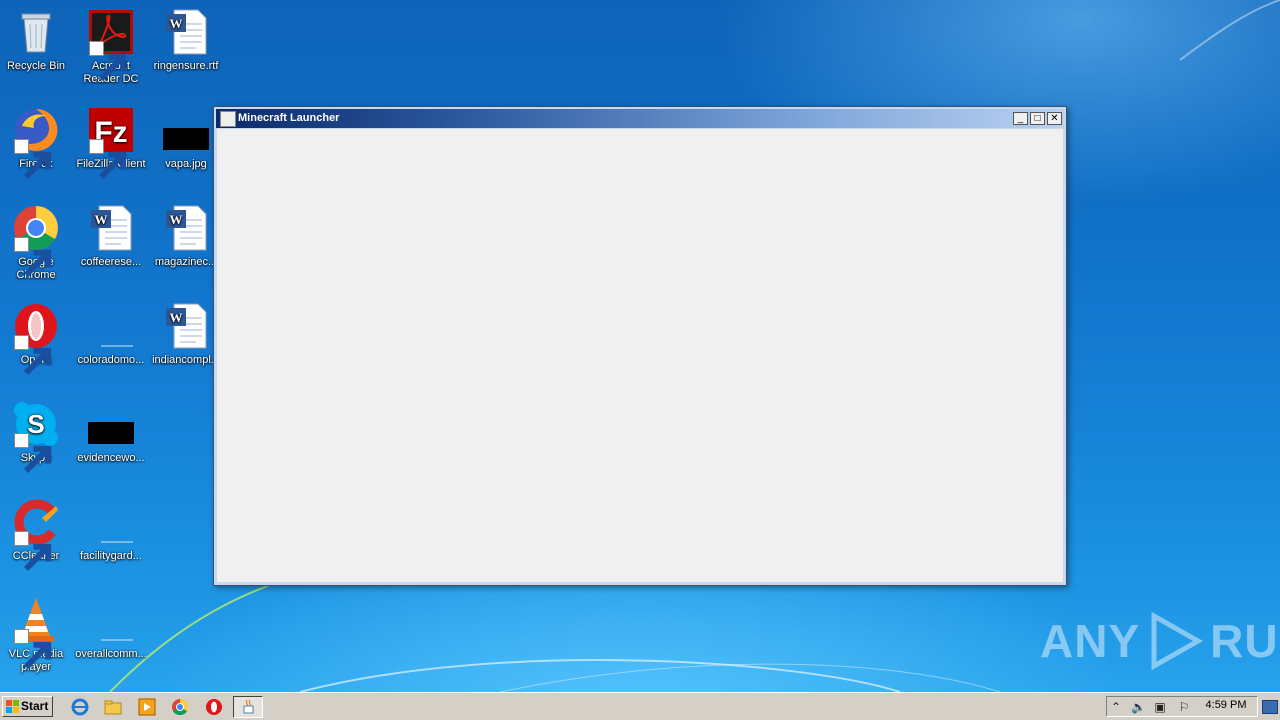 Image resolution: width=1280 pixels, height=720 pixels. What do you see at coordinates (1054, 118) in the screenshot?
I see `close-button: ✕` at bounding box center [1054, 118].